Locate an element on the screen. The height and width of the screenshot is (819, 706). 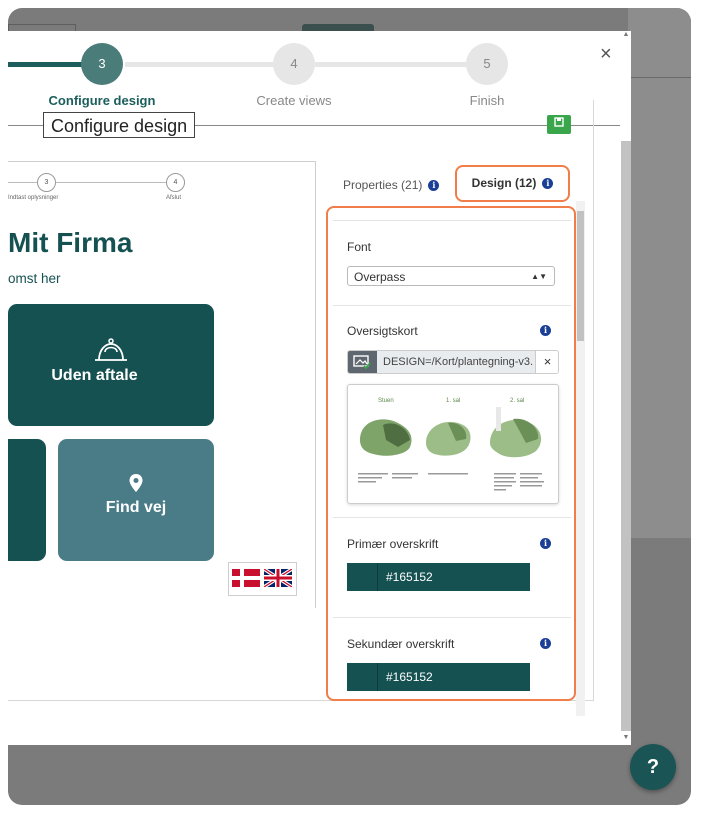
tile-find-vej: Find vej is located at coordinates (136, 500).